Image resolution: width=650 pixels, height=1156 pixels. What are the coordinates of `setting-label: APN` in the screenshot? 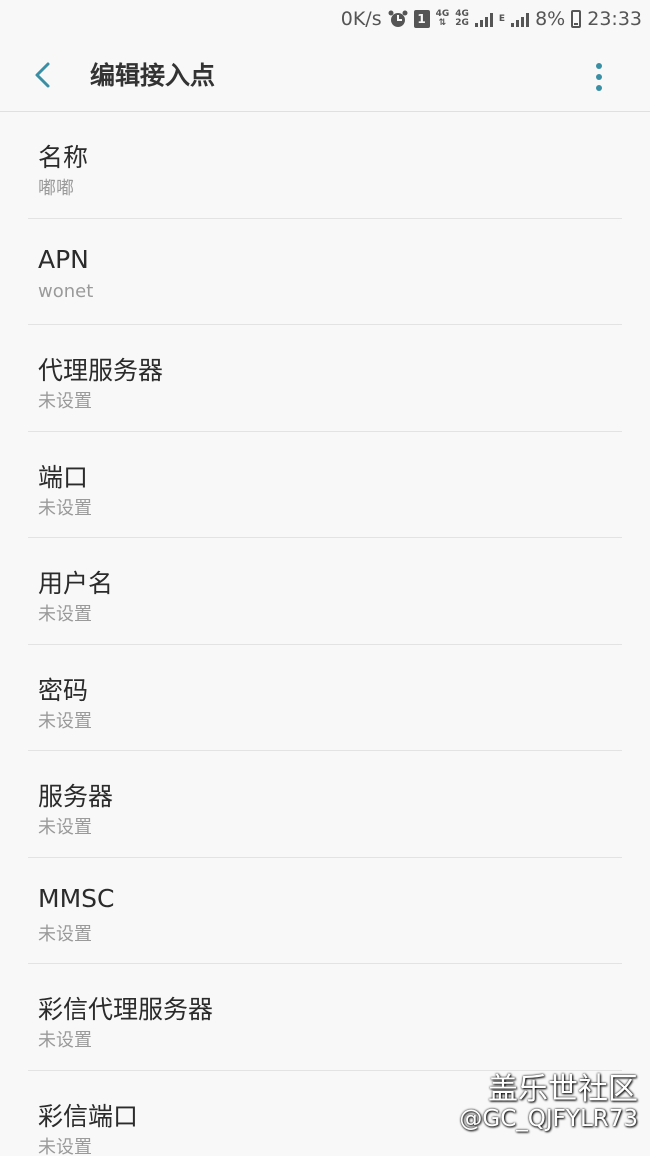 It's located at (63, 259).